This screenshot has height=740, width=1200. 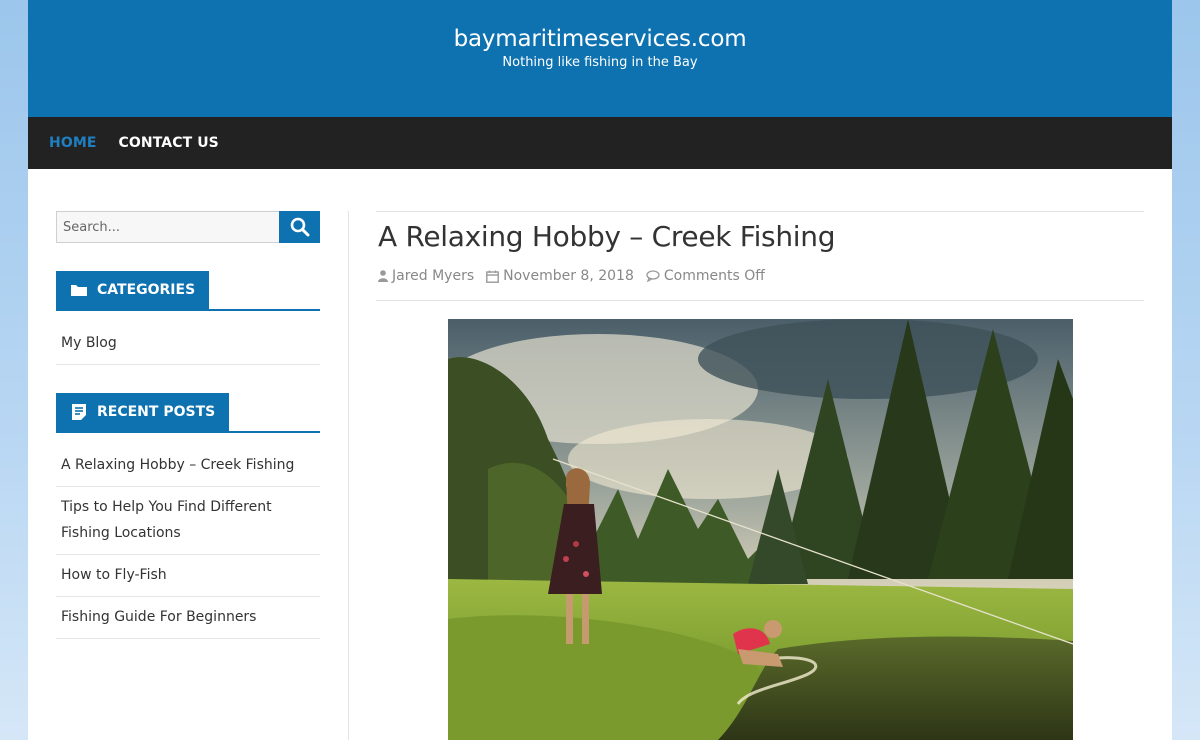 What do you see at coordinates (714, 276) in the screenshot?
I see `comments-text: Comments Off` at bounding box center [714, 276].